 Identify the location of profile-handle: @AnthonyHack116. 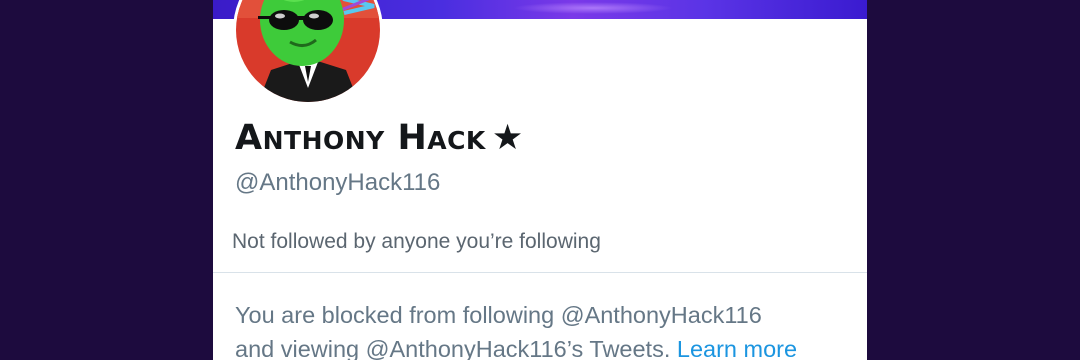
(338, 182).